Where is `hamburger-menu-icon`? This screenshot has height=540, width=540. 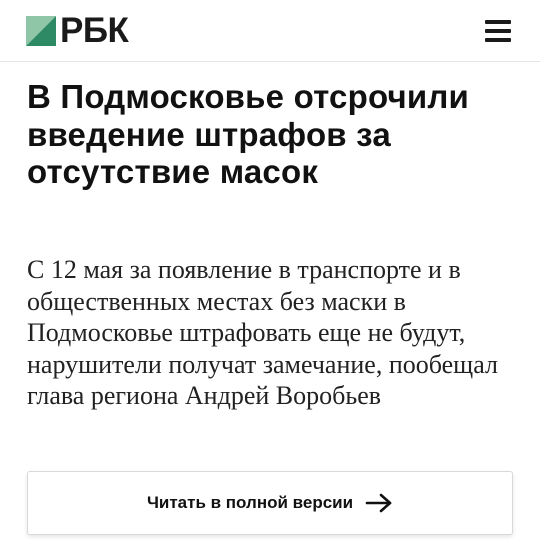 hamburger-menu-icon is located at coordinates (498, 31).